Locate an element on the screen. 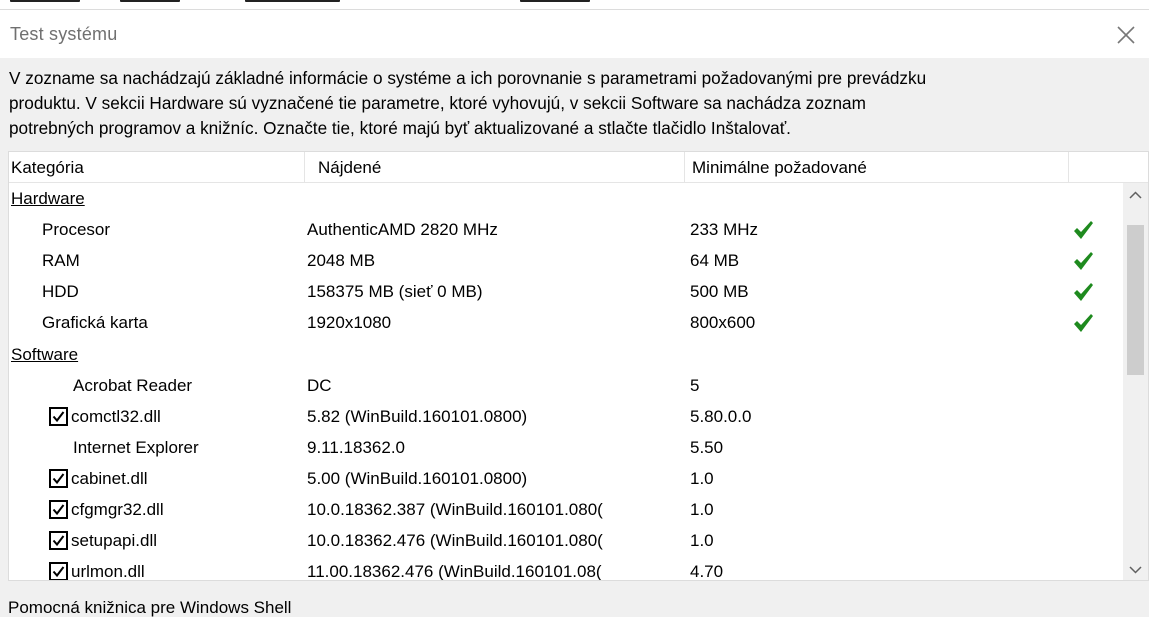 This screenshot has width=1149, height=617. row-found: 5.82 (WinBuild.160101.0800) is located at coordinates (417, 416).